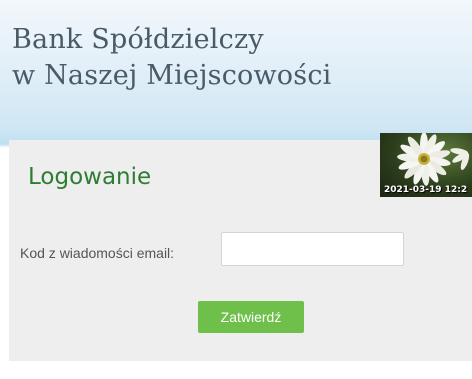 This screenshot has width=472, height=379. Describe the element at coordinates (312, 249) in the screenshot. I see `email-code-input` at that location.